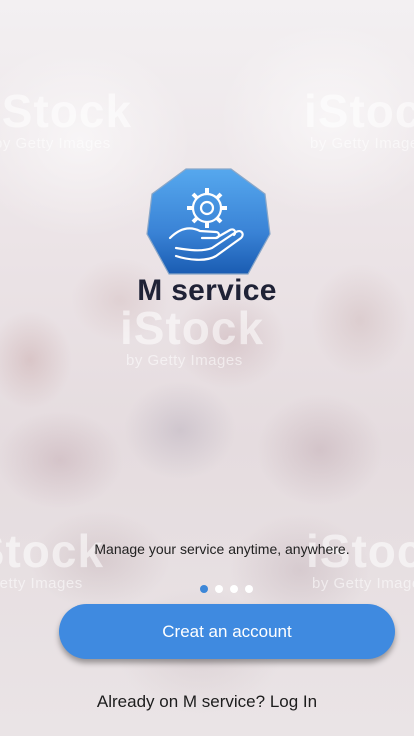 The height and width of the screenshot is (736, 414). I want to click on page-dot-active, so click(204, 589).